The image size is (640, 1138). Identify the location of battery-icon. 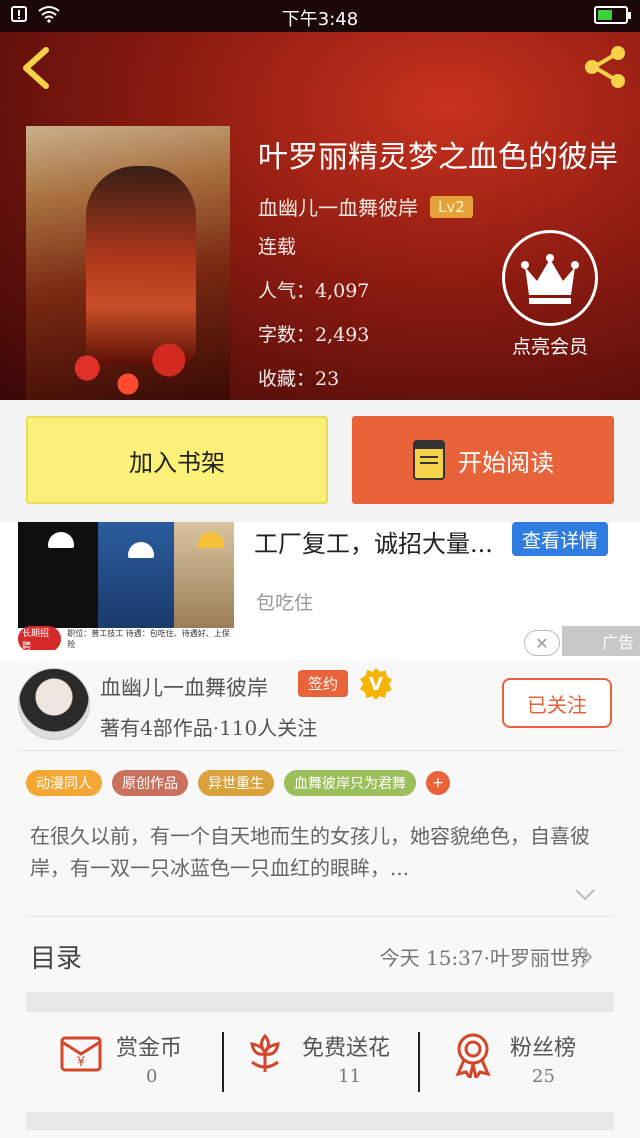
(612, 15).